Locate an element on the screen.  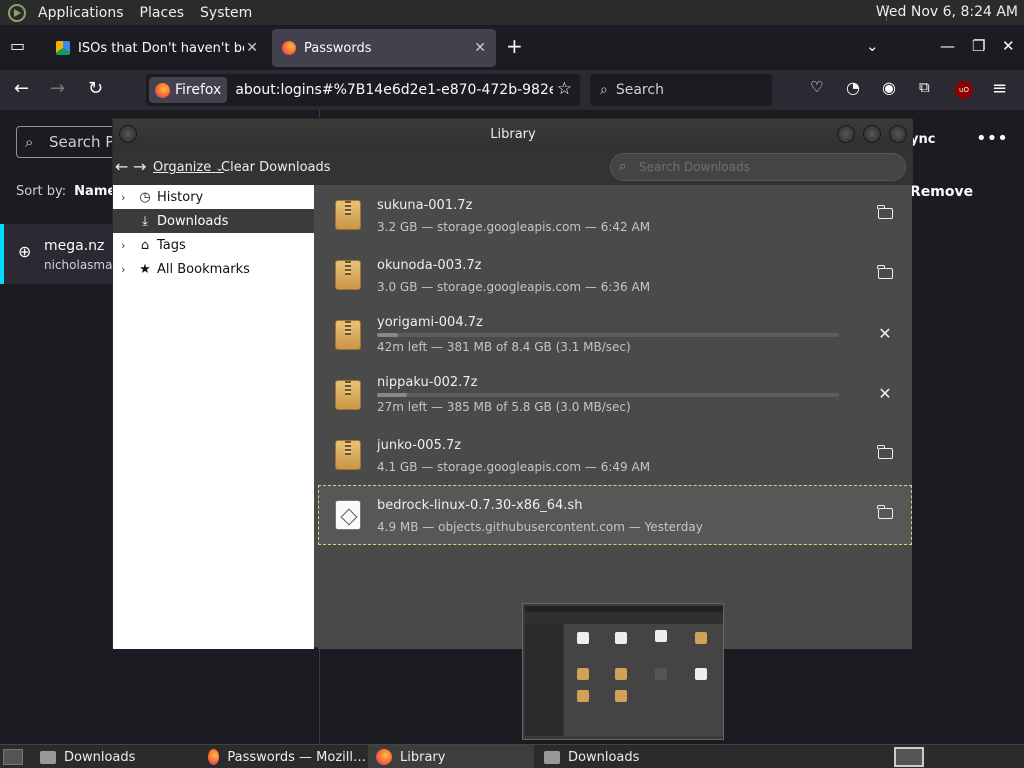
window-thumbnail-preview is located at coordinates (623, 671).